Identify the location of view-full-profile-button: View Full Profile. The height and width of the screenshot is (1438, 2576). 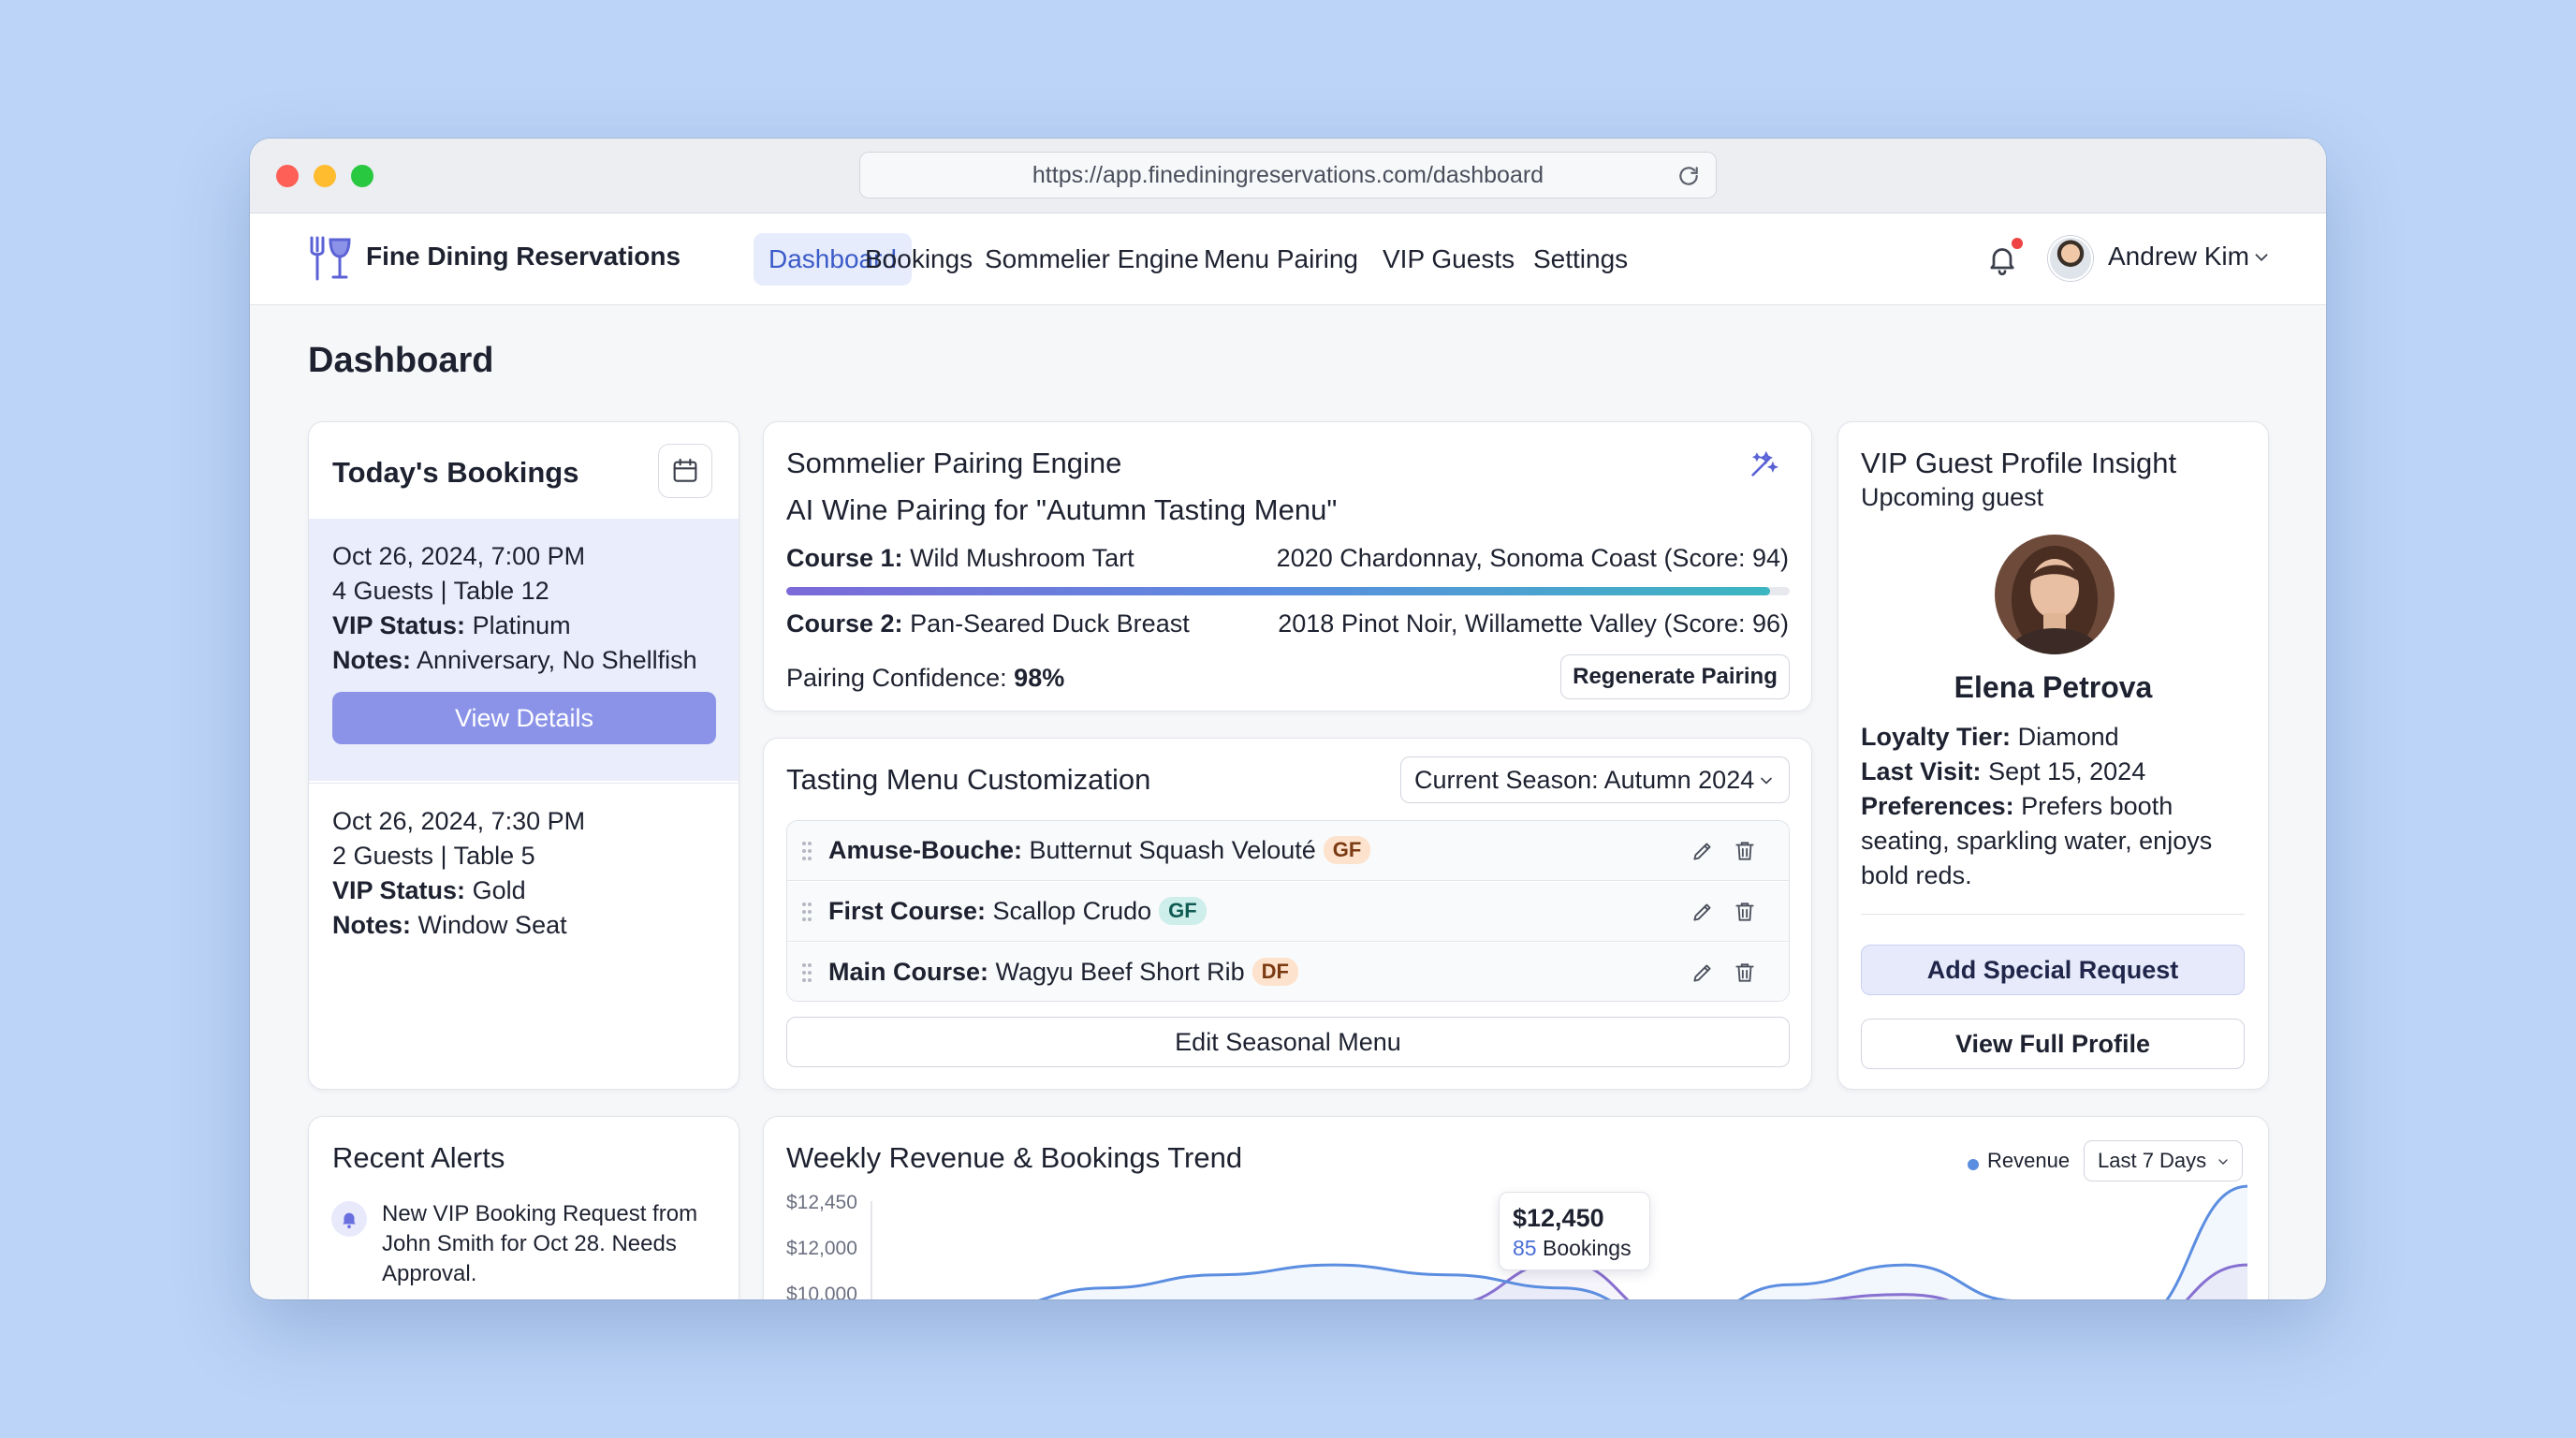
(2053, 1044).